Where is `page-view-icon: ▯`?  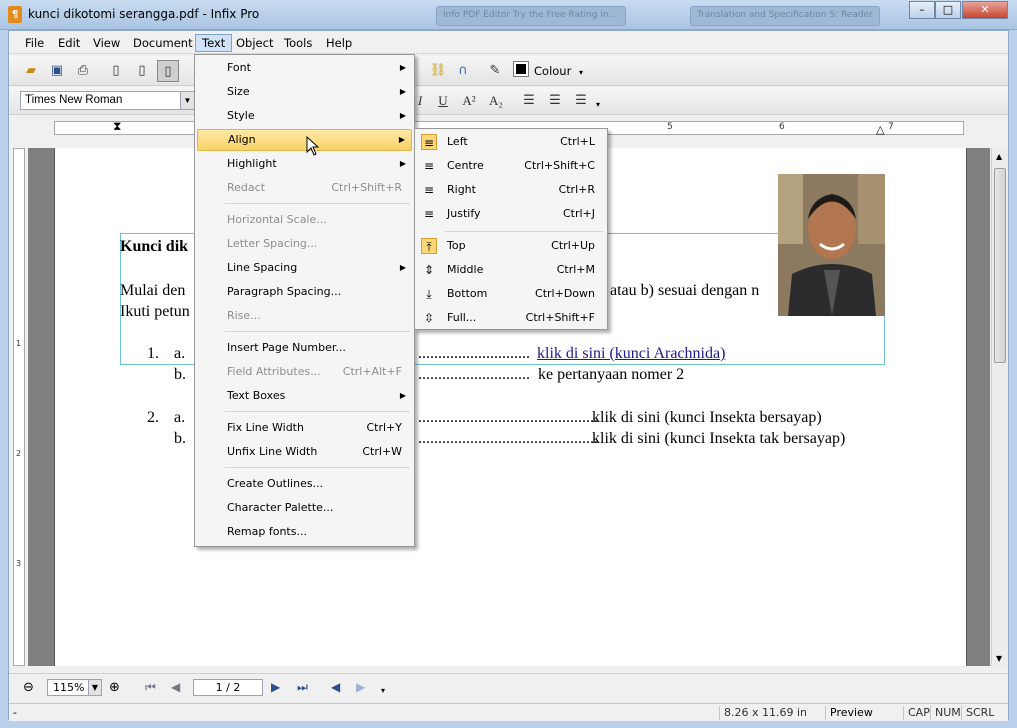
page-view-icon: ▯ is located at coordinates (168, 71).